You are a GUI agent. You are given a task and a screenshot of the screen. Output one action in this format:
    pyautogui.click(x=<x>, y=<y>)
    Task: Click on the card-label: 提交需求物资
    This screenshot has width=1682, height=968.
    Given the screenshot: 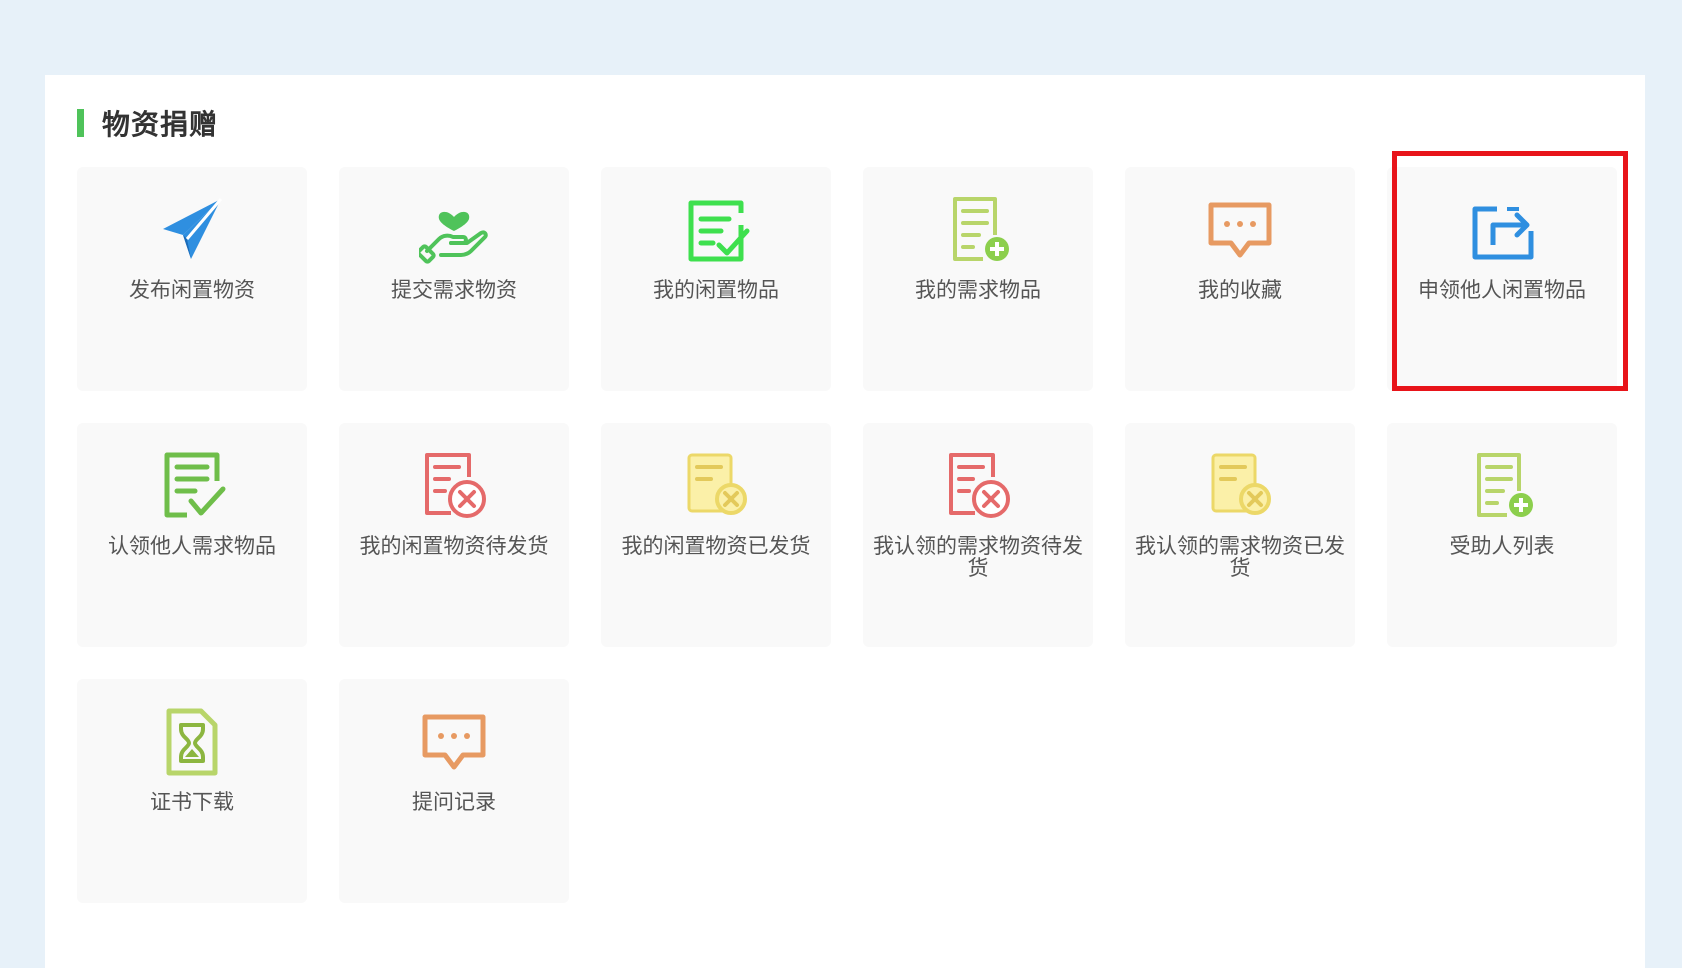 What is the action you would take?
    pyautogui.click(x=454, y=290)
    